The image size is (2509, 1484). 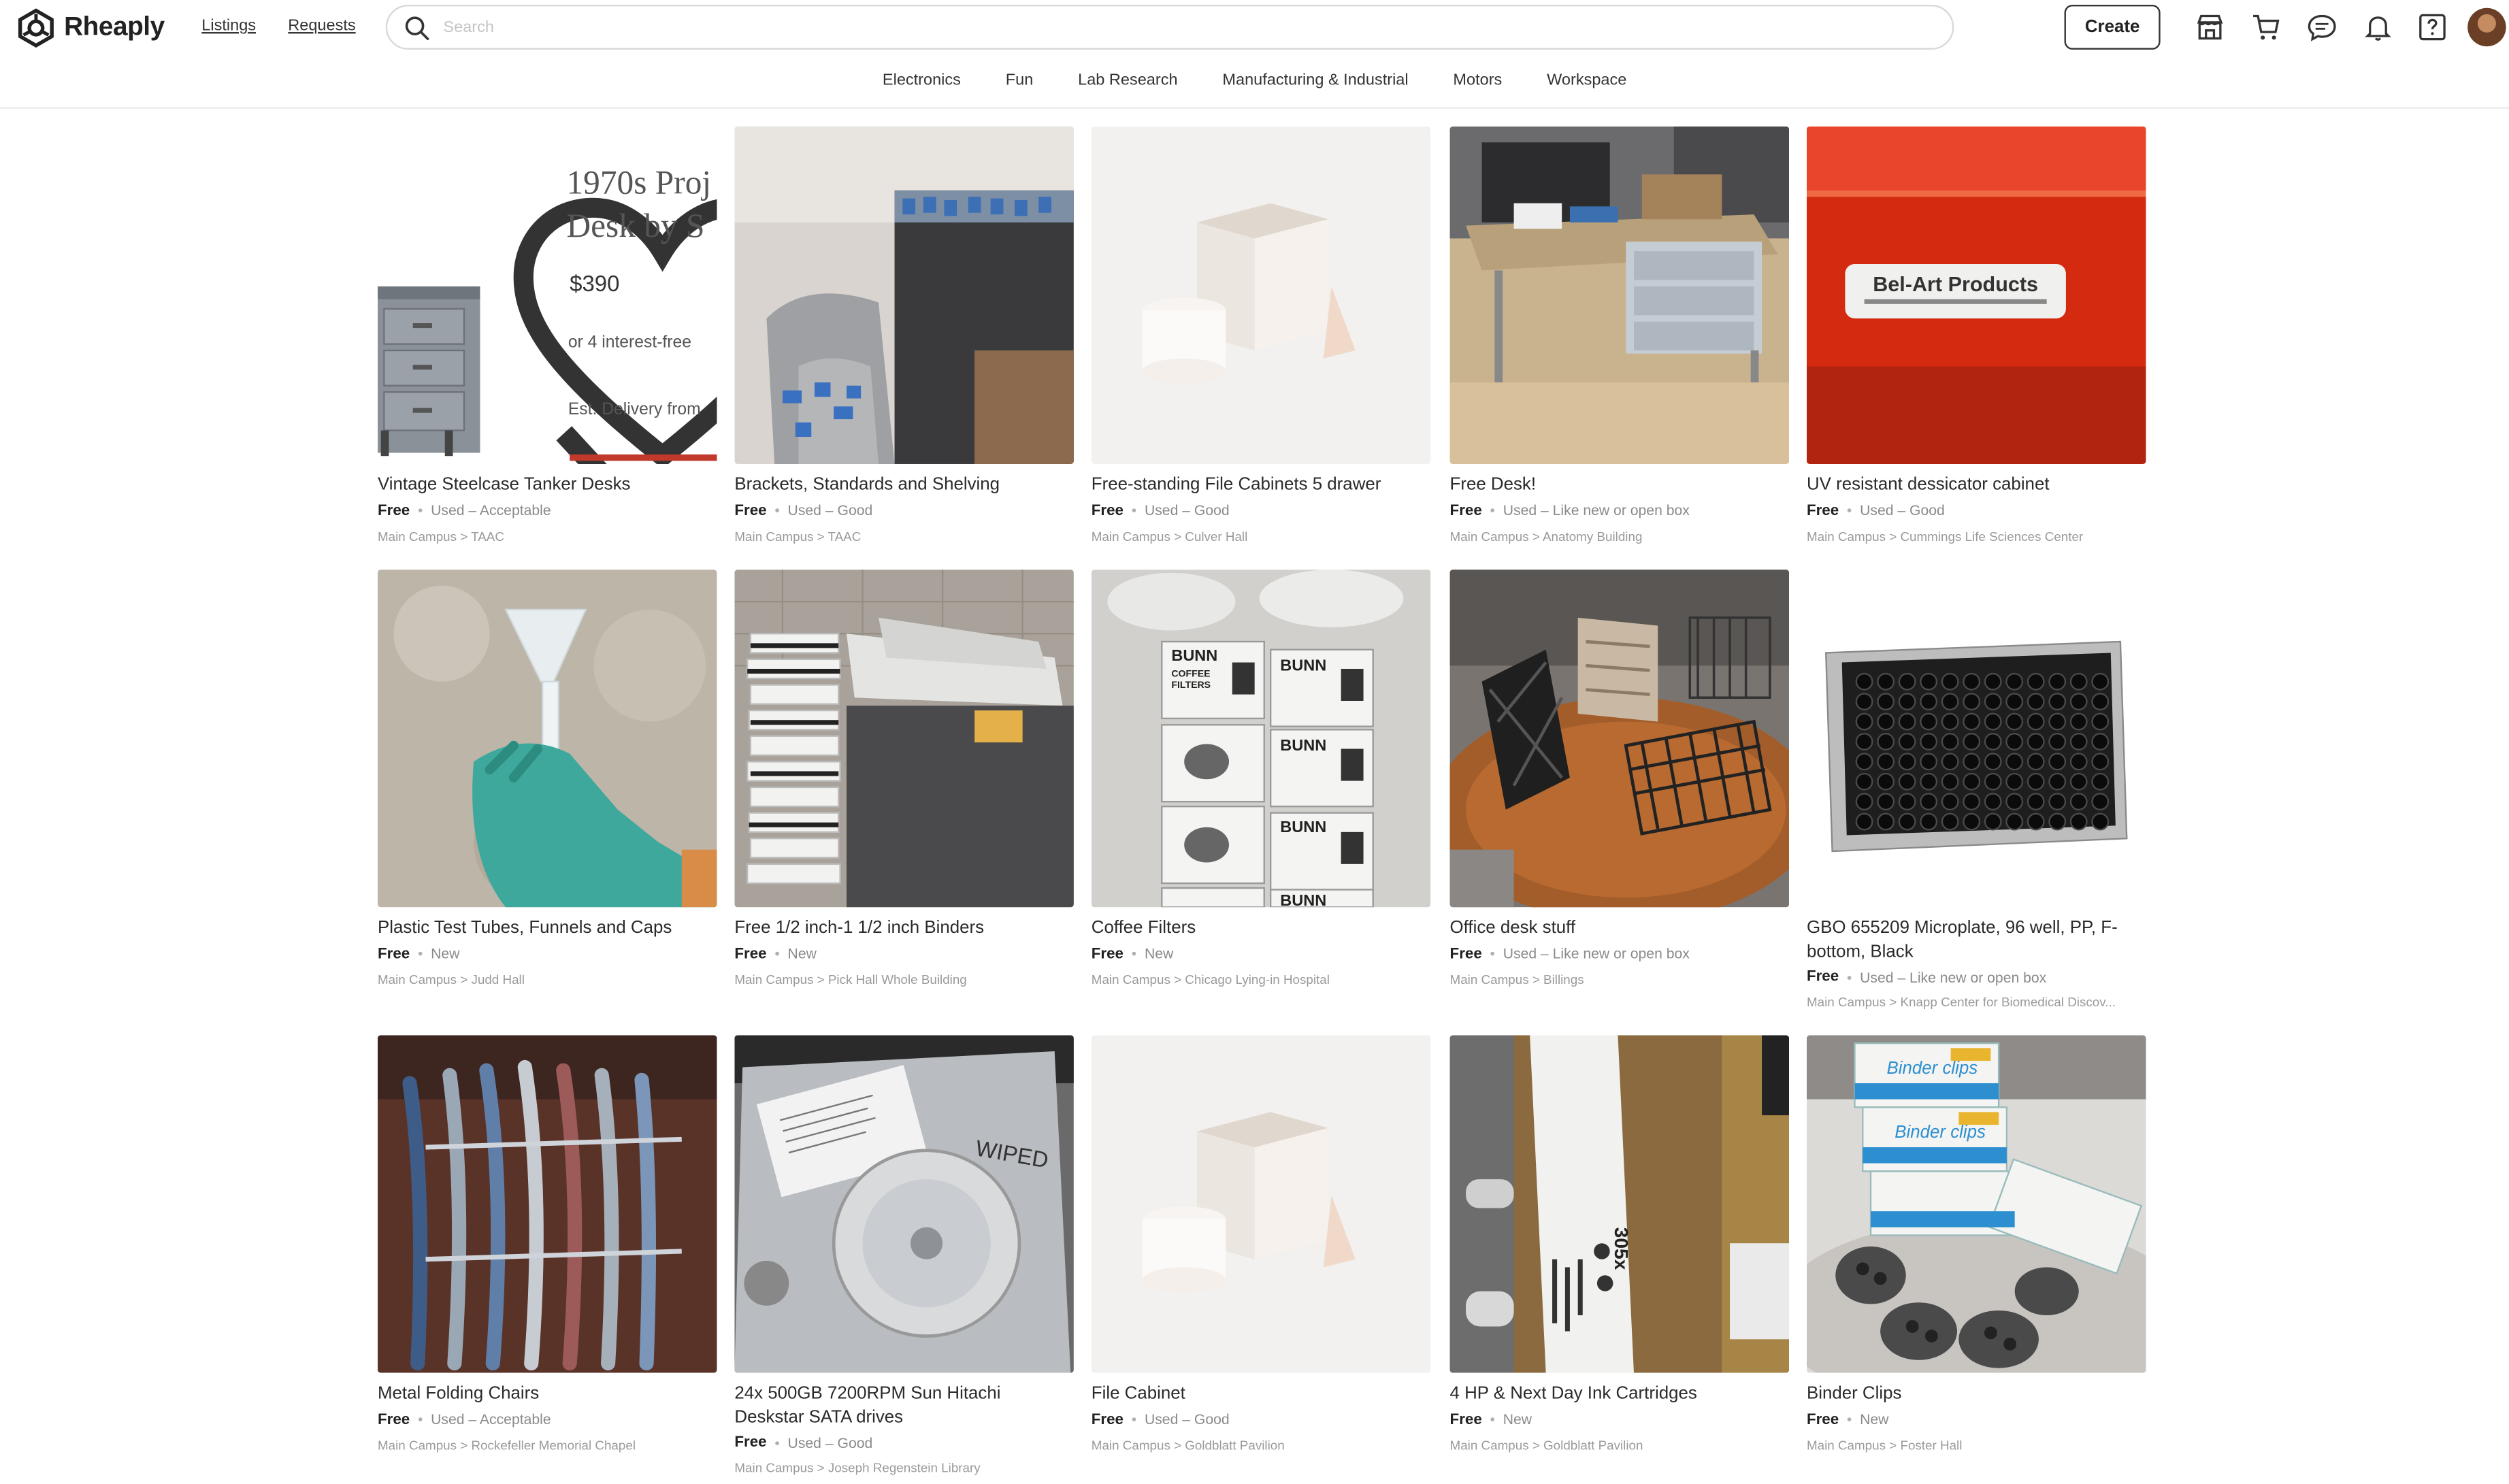 I want to click on listing-location: Main Campus > Anatomy Building, so click(x=1546, y=536).